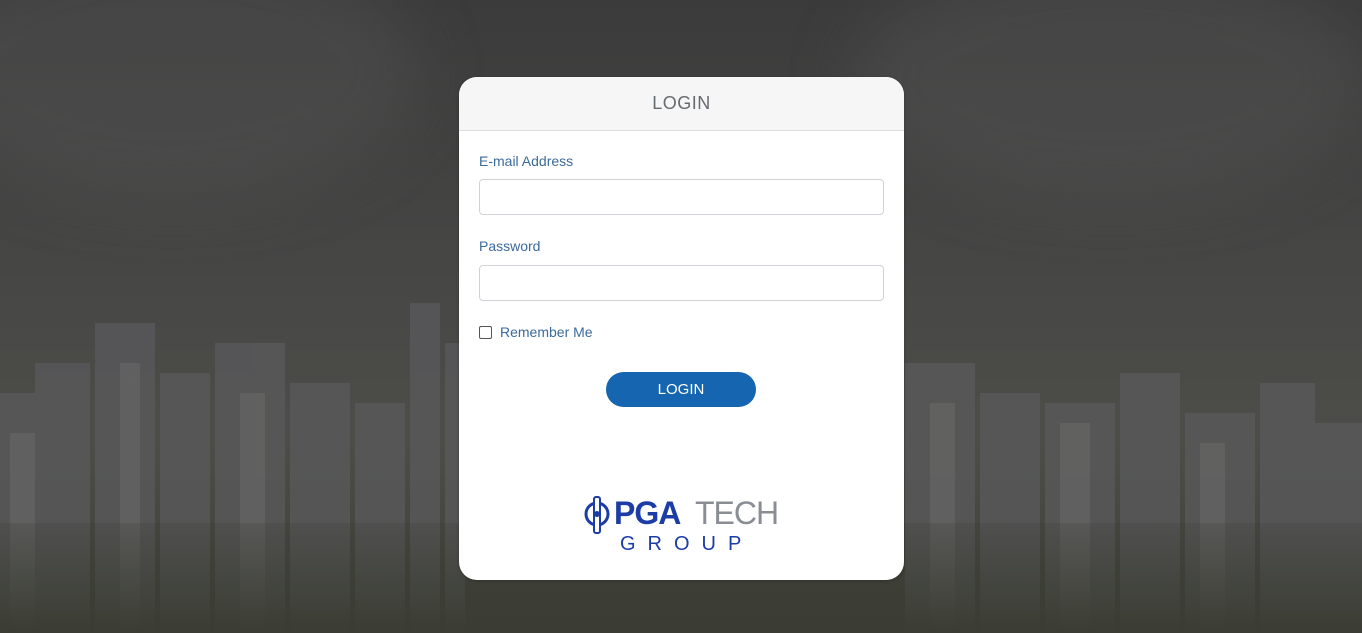  Describe the element at coordinates (737, 513) in the screenshot. I see `logo-word-tech: TECH` at that location.